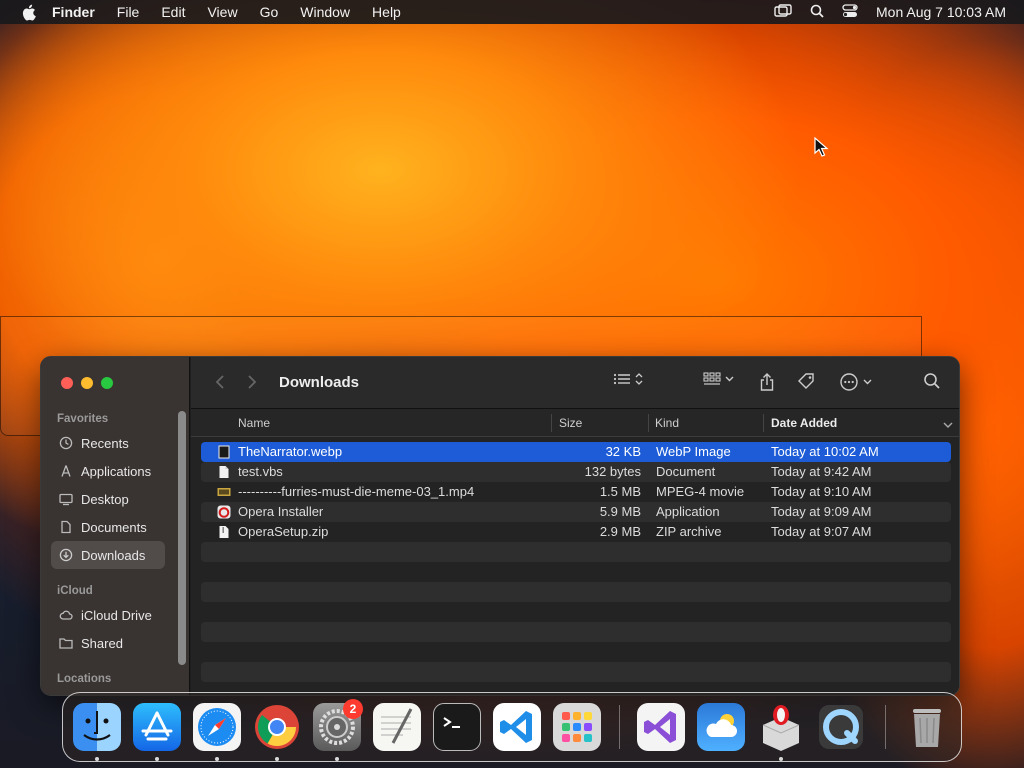  Describe the element at coordinates (804, 423) in the screenshot. I see `column-header-date-added: Date Added` at that location.